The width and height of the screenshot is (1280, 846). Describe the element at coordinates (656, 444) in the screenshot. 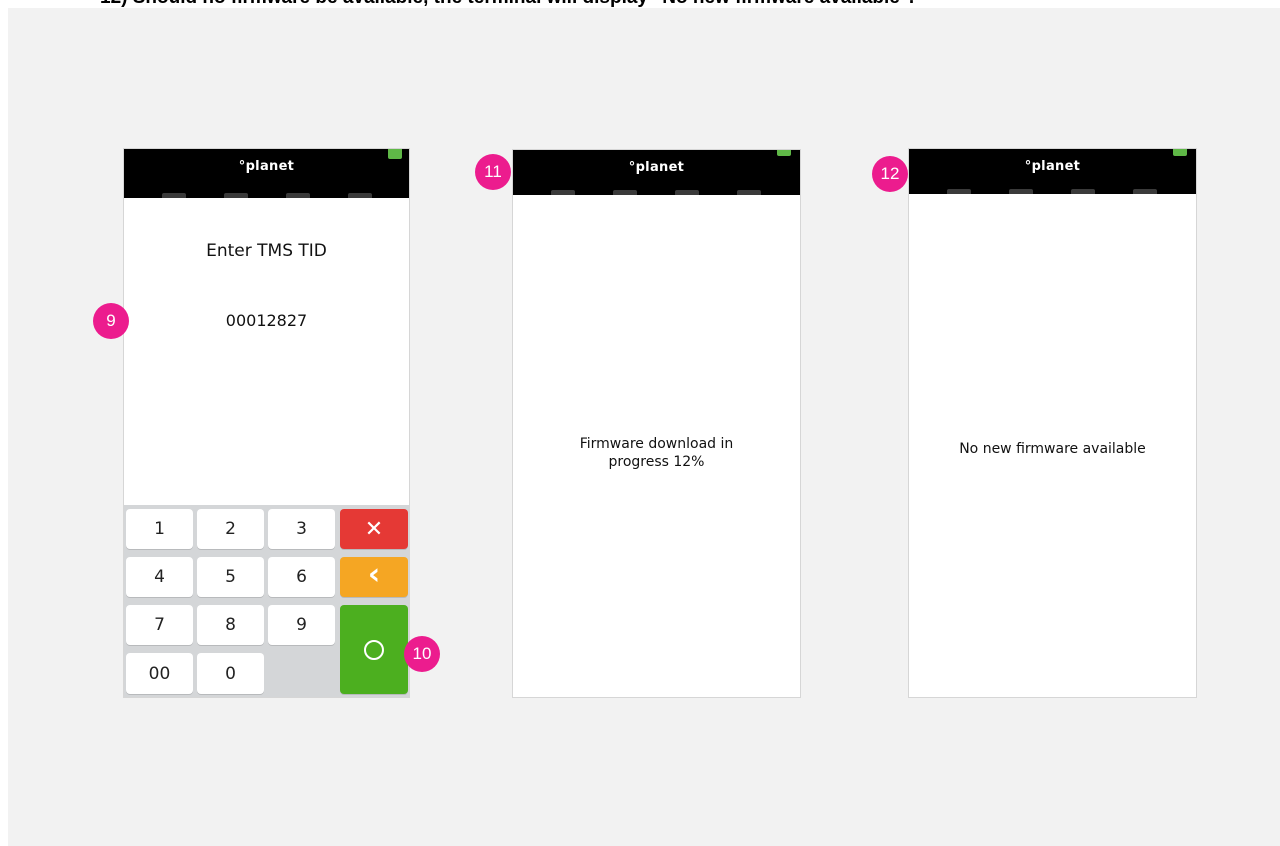

I see `message-line: Firmware download in` at that location.